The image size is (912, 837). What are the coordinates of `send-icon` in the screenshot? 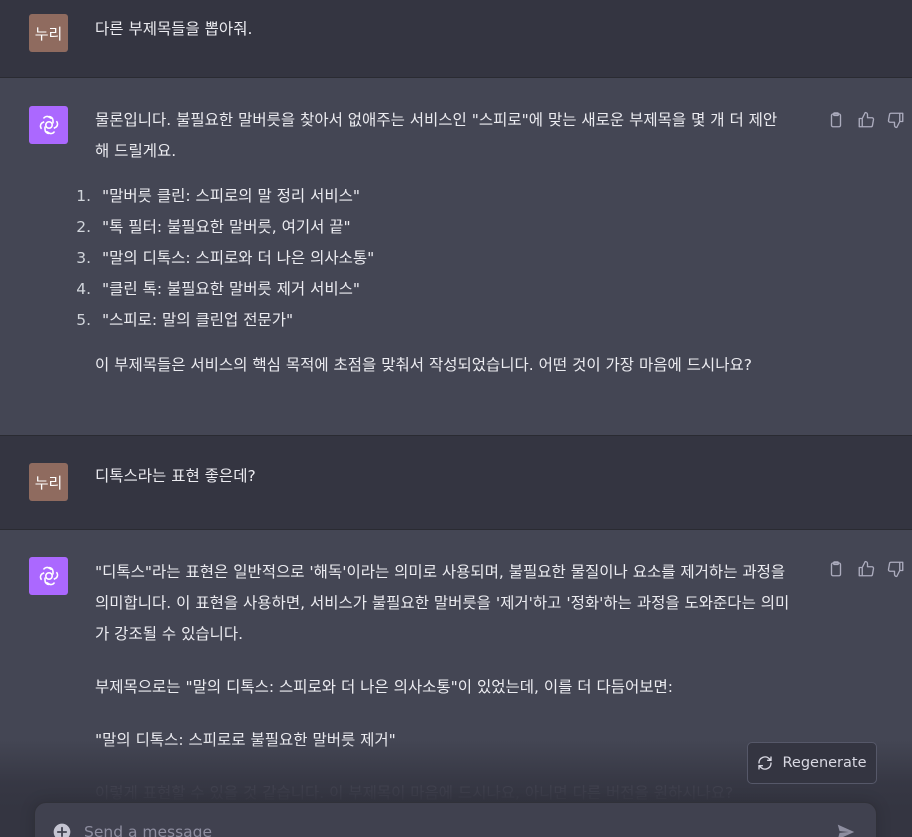 It's located at (846, 829).